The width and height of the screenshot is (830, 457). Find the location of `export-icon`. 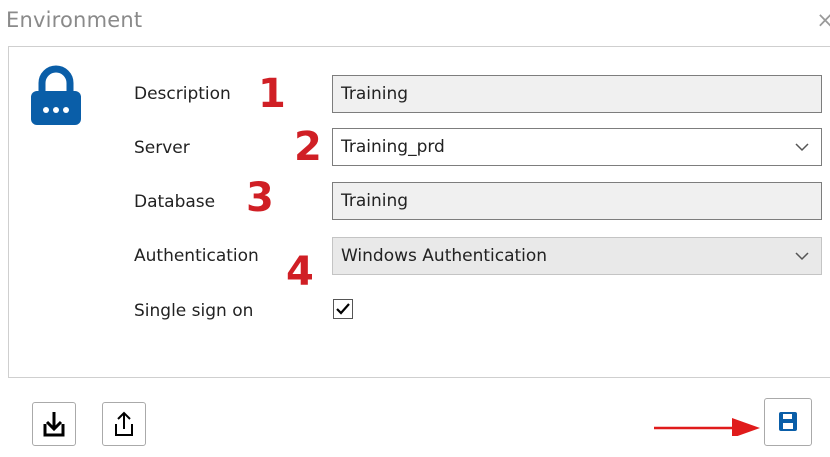

export-icon is located at coordinates (124, 423).